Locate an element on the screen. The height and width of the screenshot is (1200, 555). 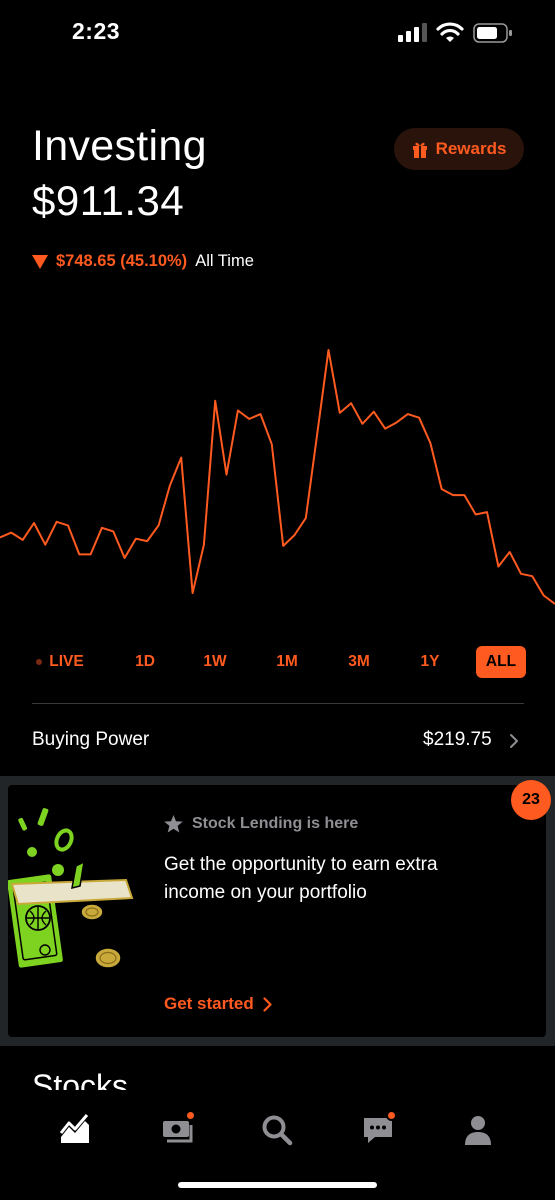
rewards-button: Rewards is located at coordinates (459, 149).